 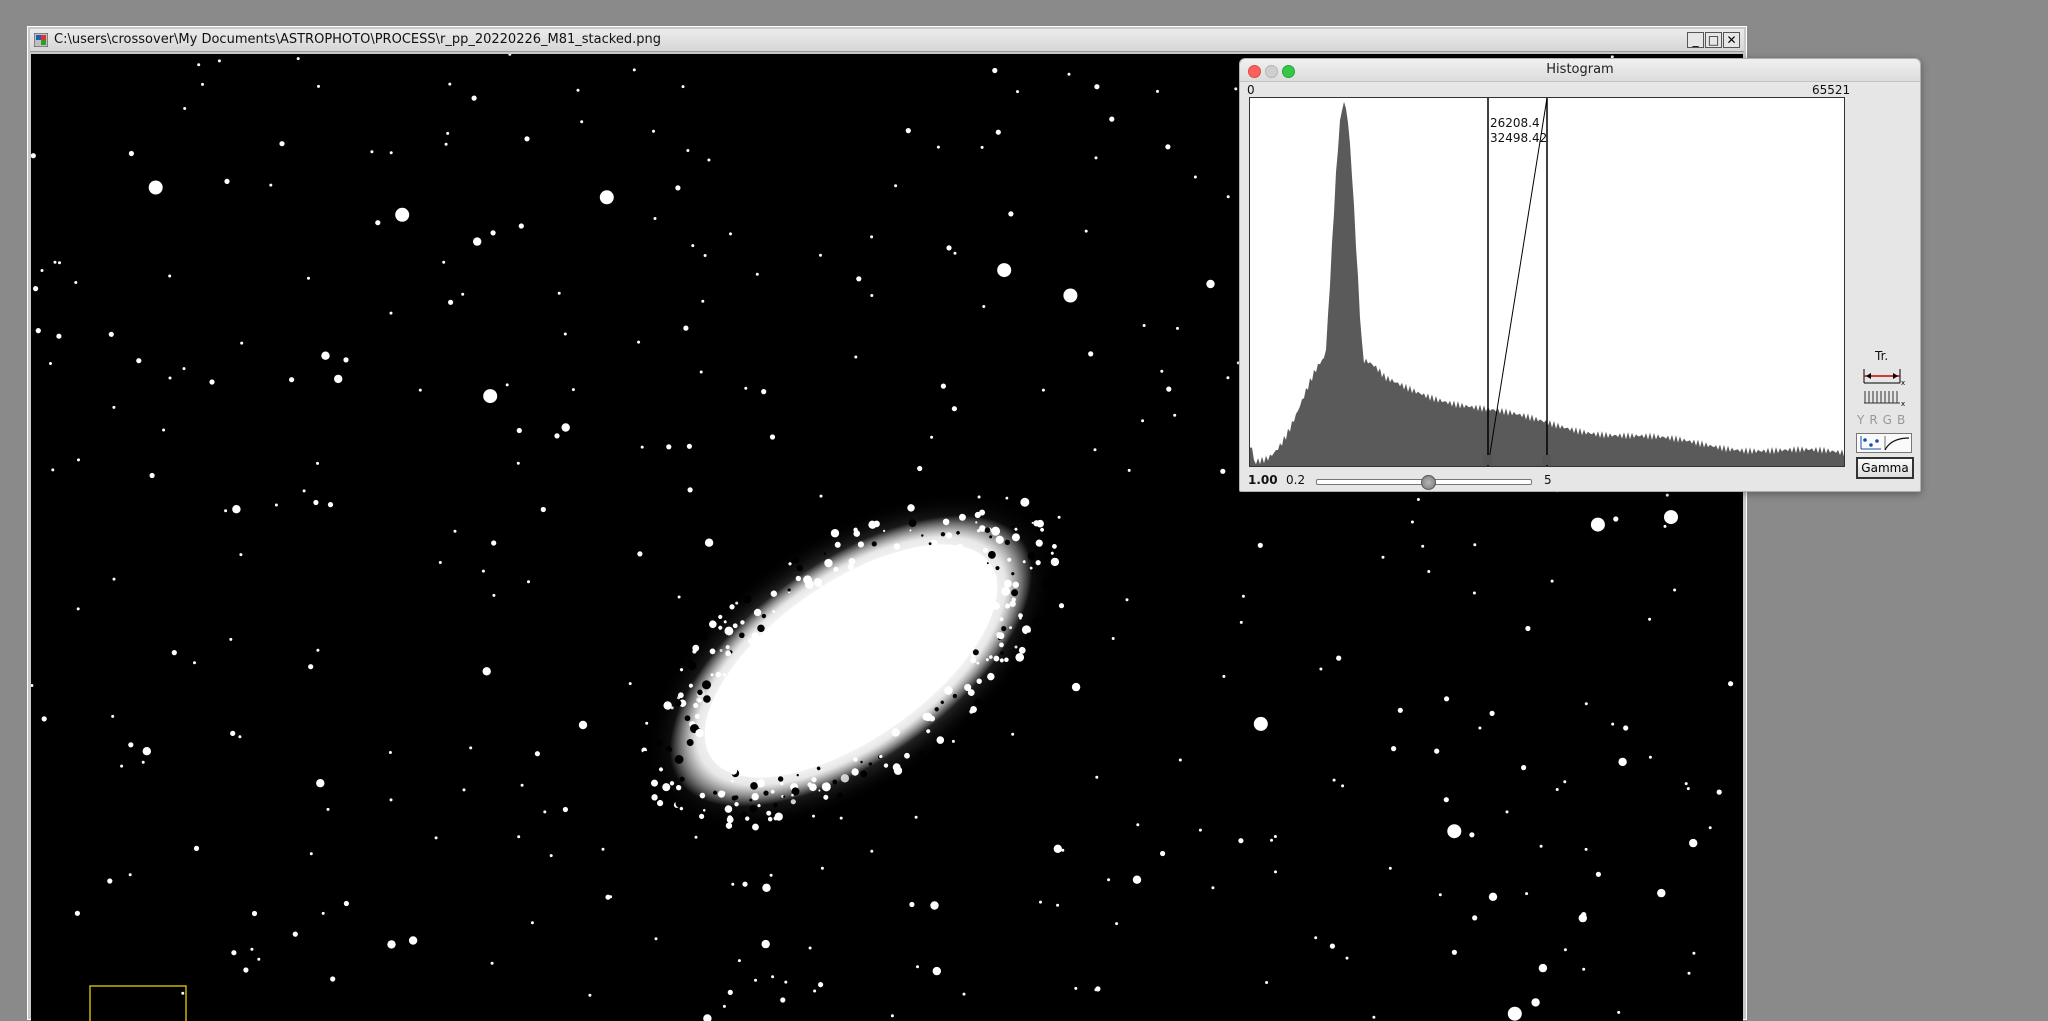 What do you see at coordinates (1885, 376) in the screenshot?
I see `stretch-icon: x` at bounding box center [1885, 376].